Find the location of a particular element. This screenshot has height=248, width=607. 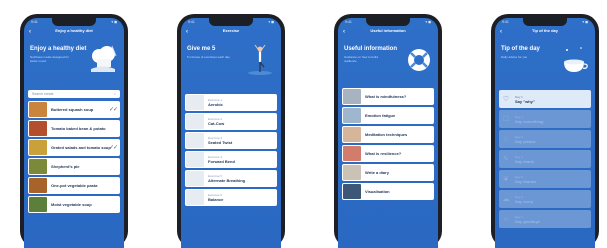

list-item: Exercise 5 Alternate Breathing is located at coordinates (231, 178).